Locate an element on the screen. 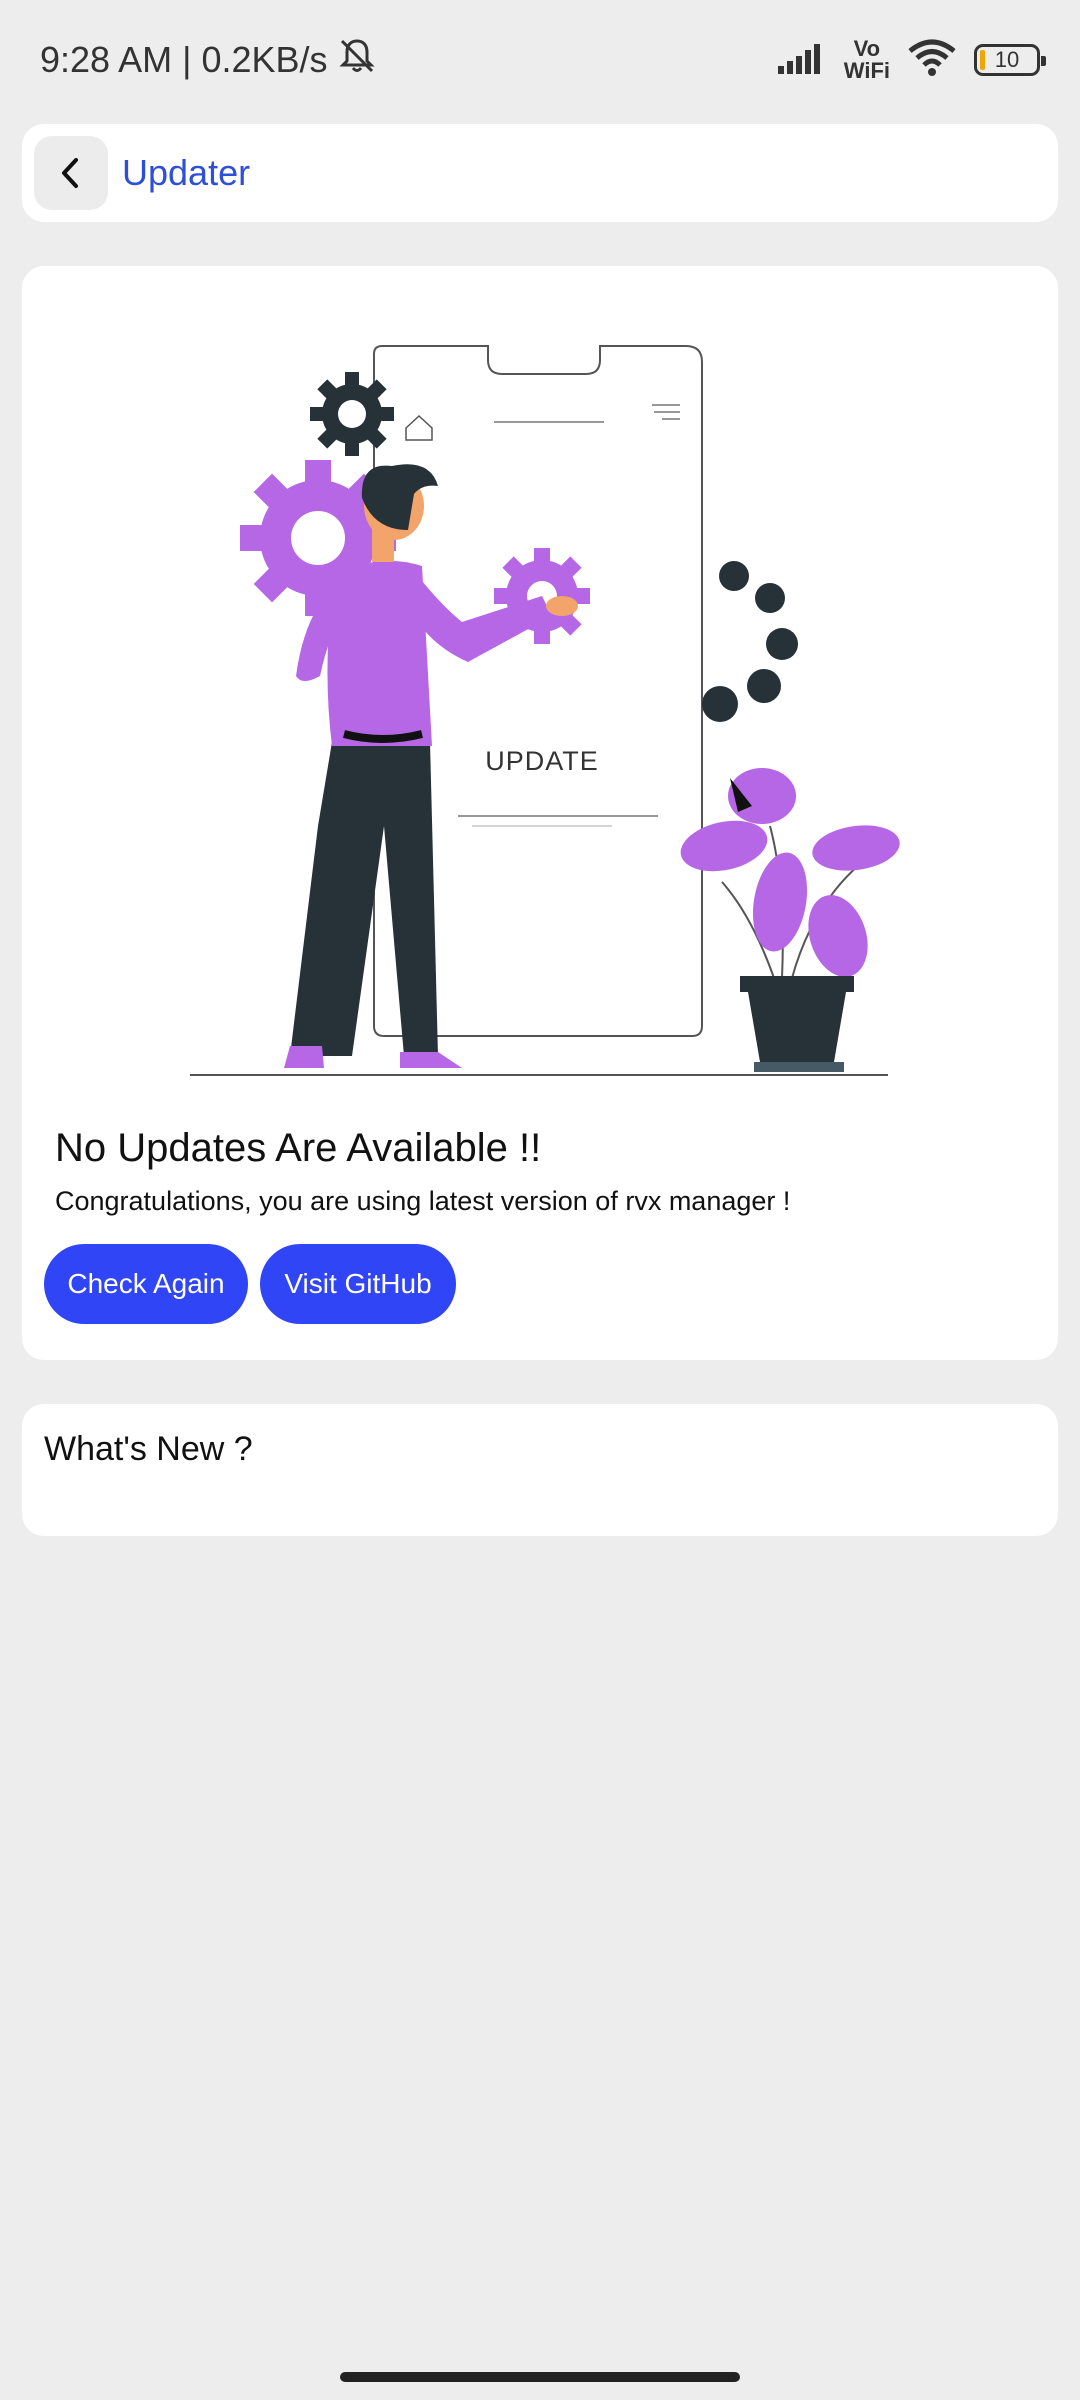 The image size is (1080, 2400). whats-new-title: What's New ? is located at coordinates (148, 1449).